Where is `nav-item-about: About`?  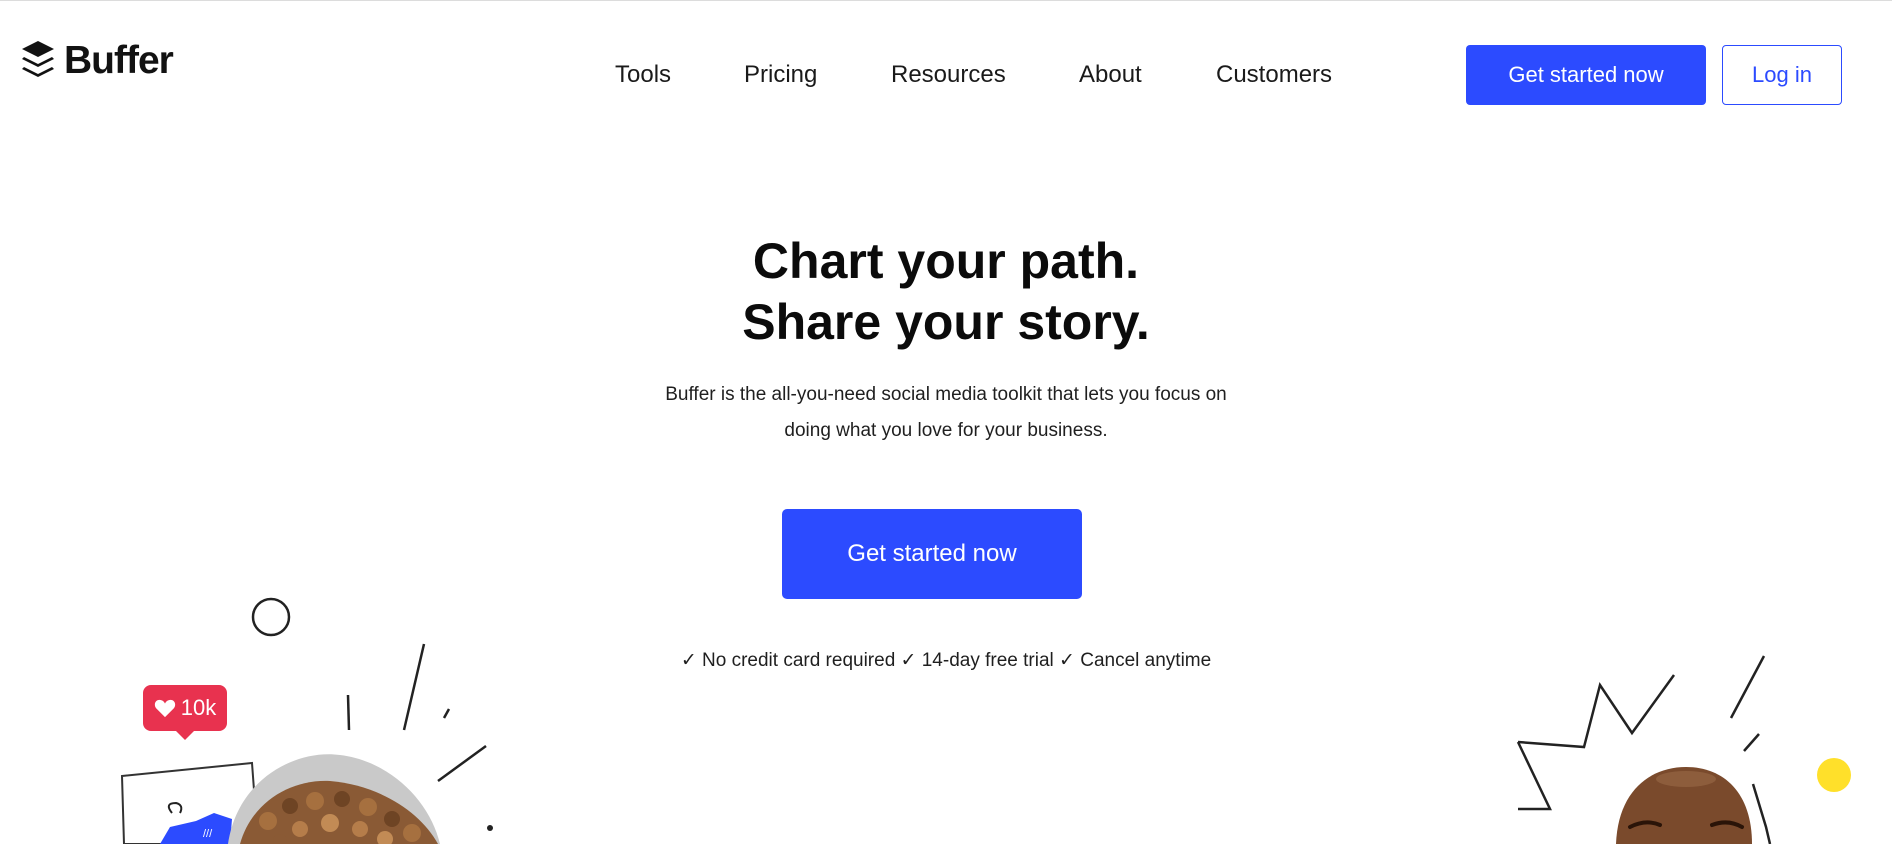 nav-item-about: About is located at coordinates (1110, 75).